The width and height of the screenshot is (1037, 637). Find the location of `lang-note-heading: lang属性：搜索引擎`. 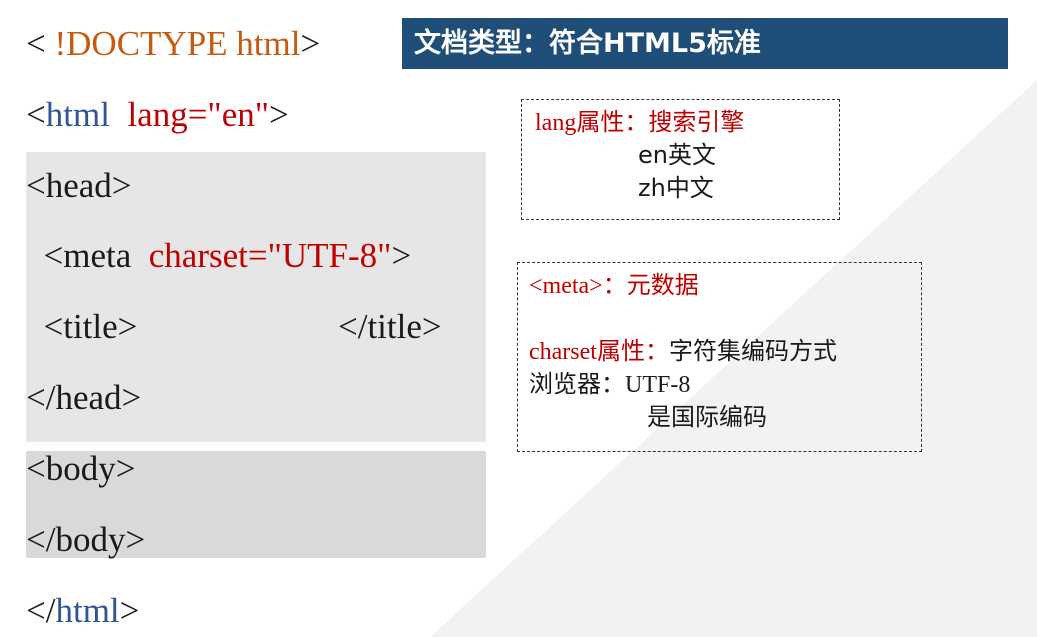

lang-note-heading: lang属性：搜索引擎 is located at coordinates (640, 122).